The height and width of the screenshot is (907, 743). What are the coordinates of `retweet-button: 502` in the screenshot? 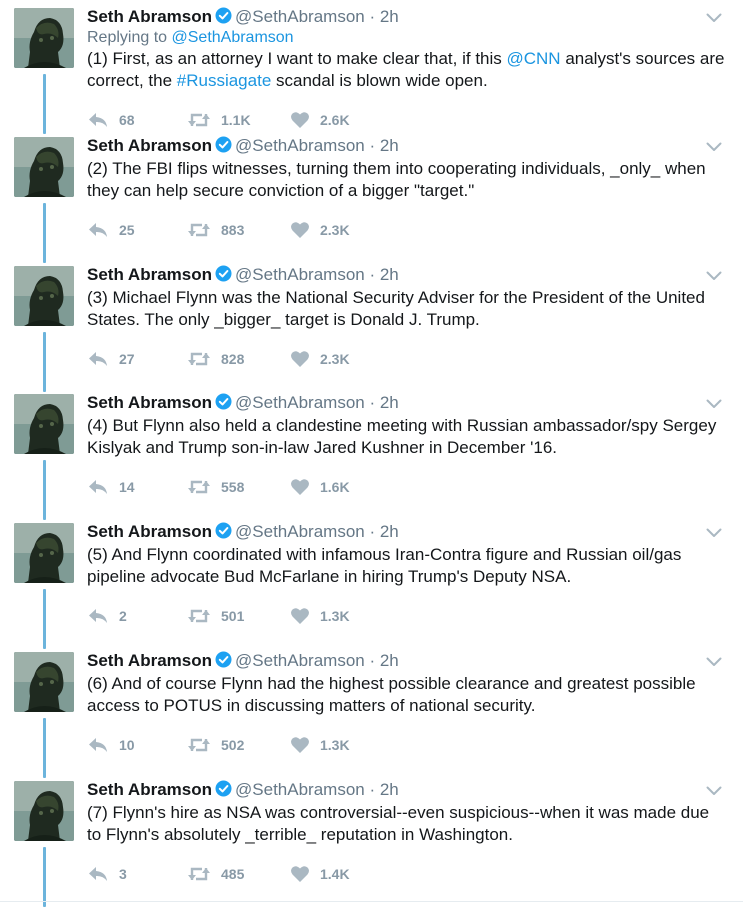 It's located at (215, 745).